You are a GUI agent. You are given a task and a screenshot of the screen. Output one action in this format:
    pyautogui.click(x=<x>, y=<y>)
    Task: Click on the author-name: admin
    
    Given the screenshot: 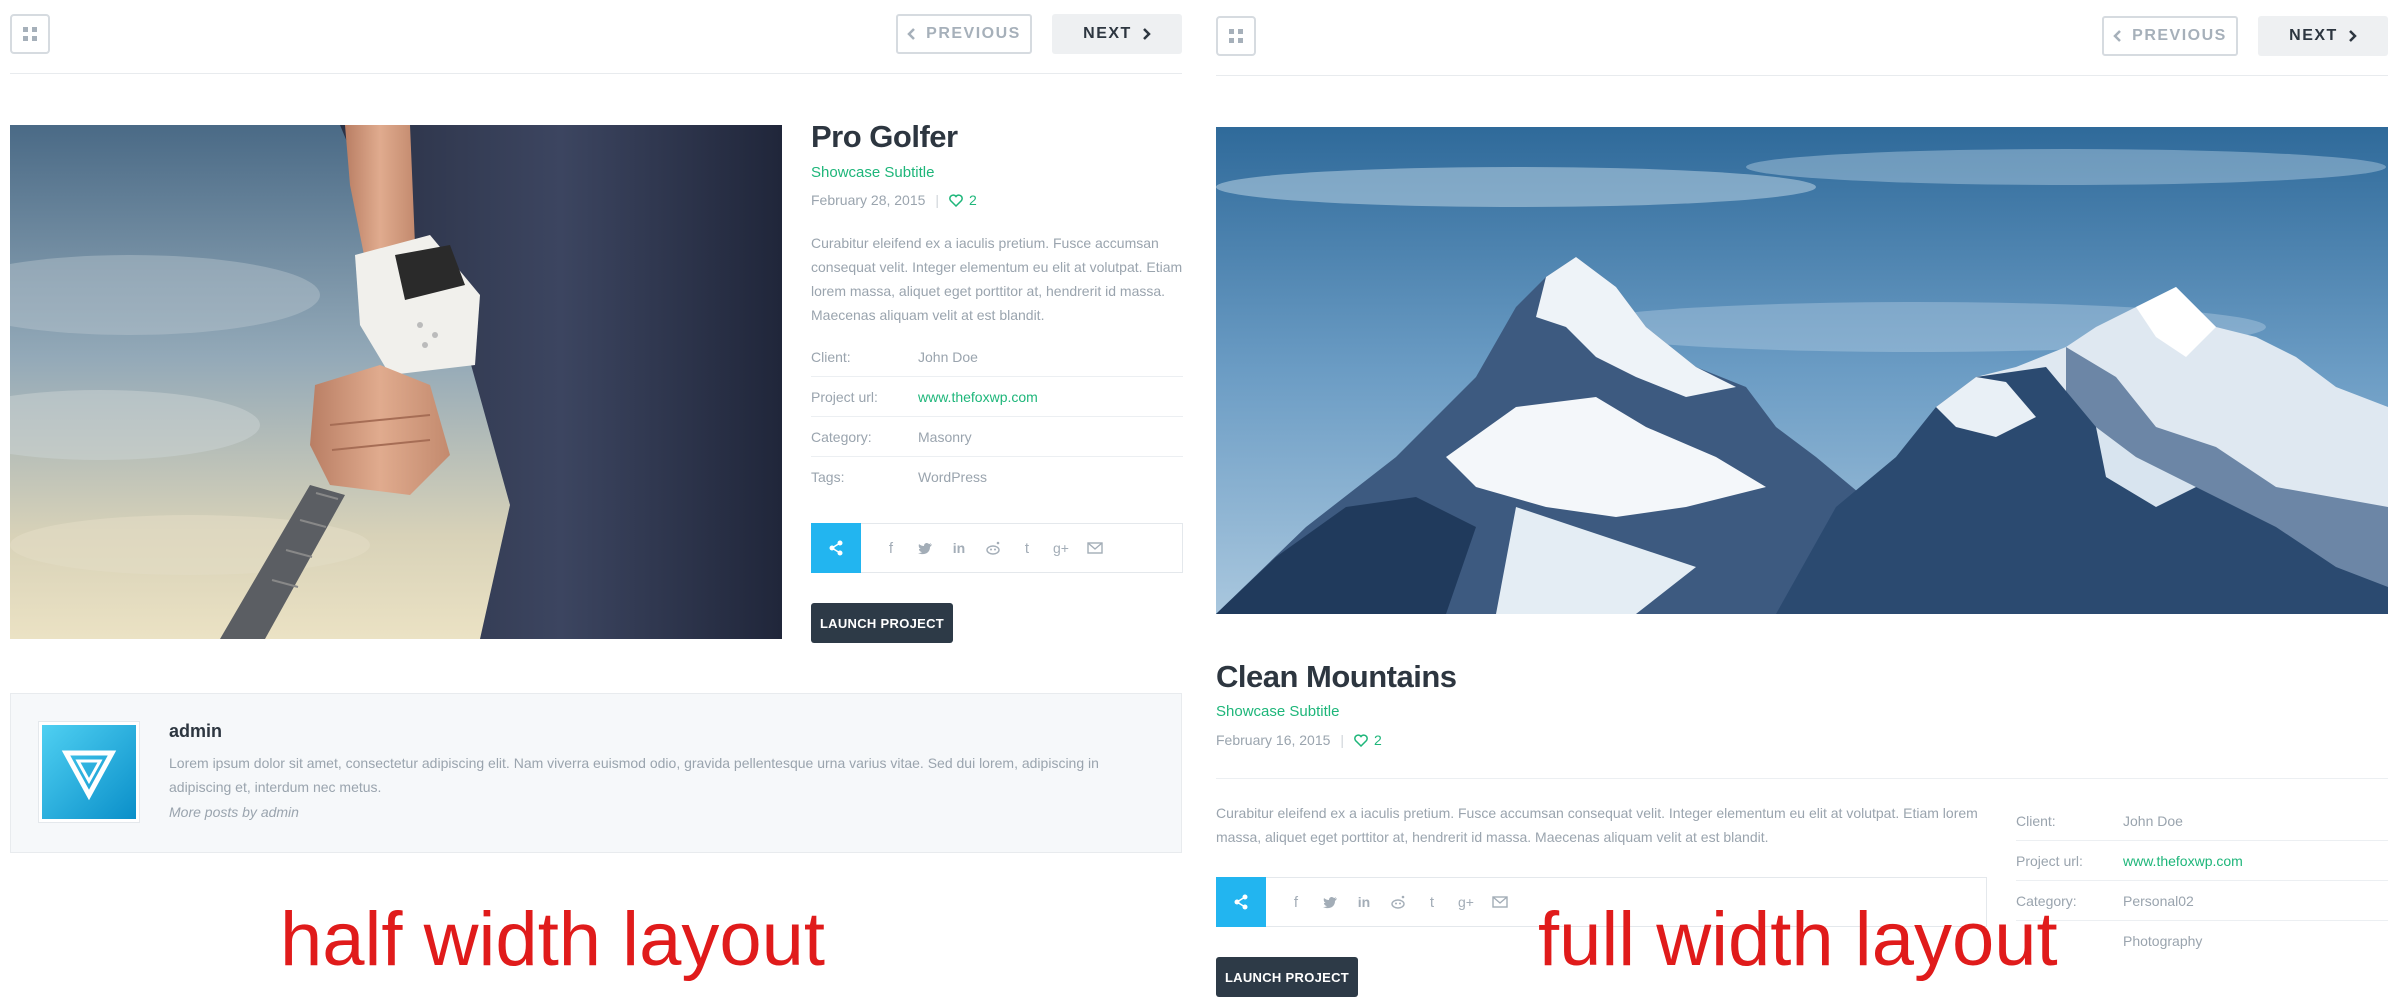 What is the action you would take?
    pyautogui.click(x=196, y=731)
    